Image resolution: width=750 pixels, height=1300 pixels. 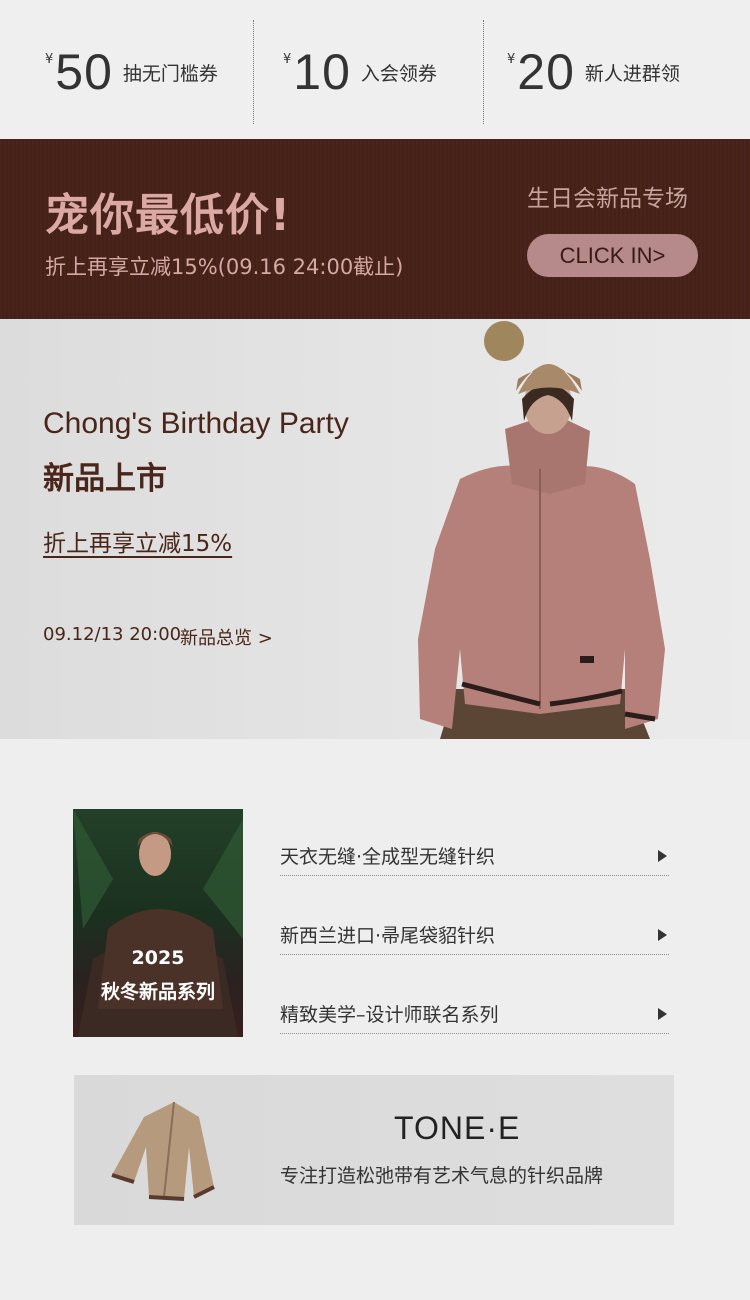 I want to click on coupon-label: 抽无门槛券, so click(x=170, y=73).